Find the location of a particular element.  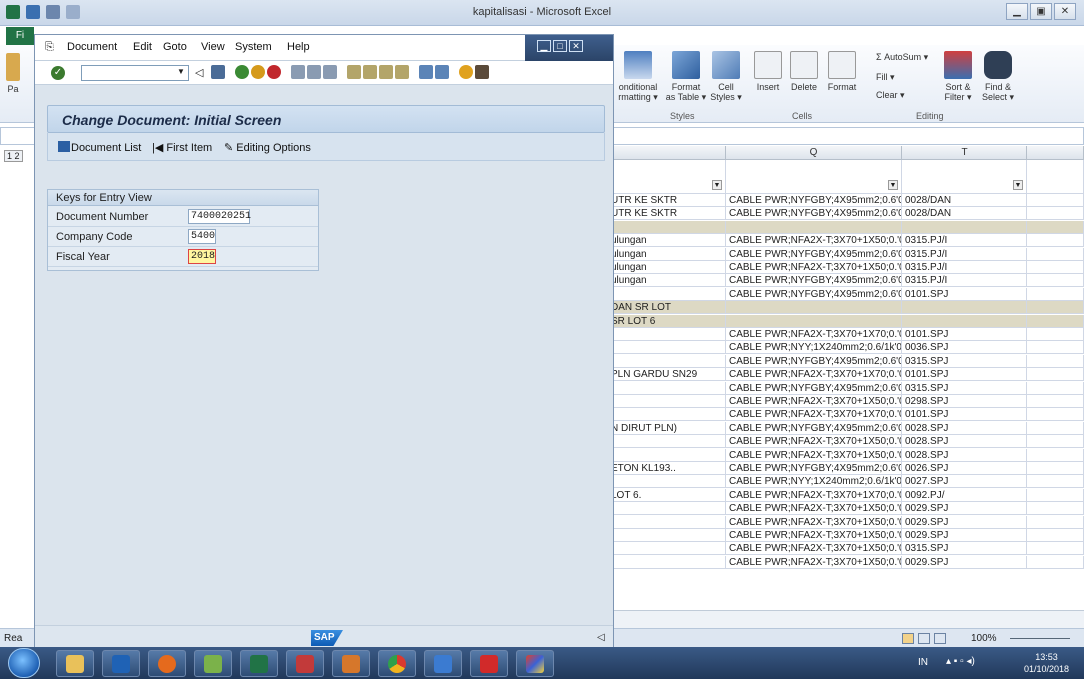

table-cell: 0315.SPJ is located at coordinates (964, 361).